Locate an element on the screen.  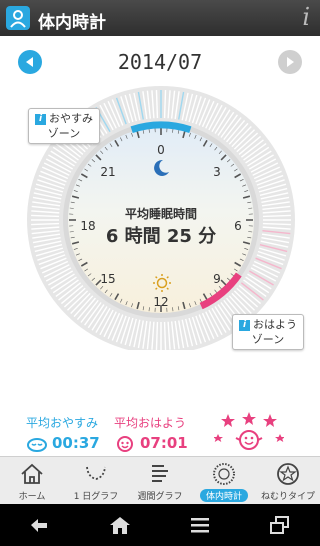
hour-label-6: 6 is located at coordinates (238, 226).